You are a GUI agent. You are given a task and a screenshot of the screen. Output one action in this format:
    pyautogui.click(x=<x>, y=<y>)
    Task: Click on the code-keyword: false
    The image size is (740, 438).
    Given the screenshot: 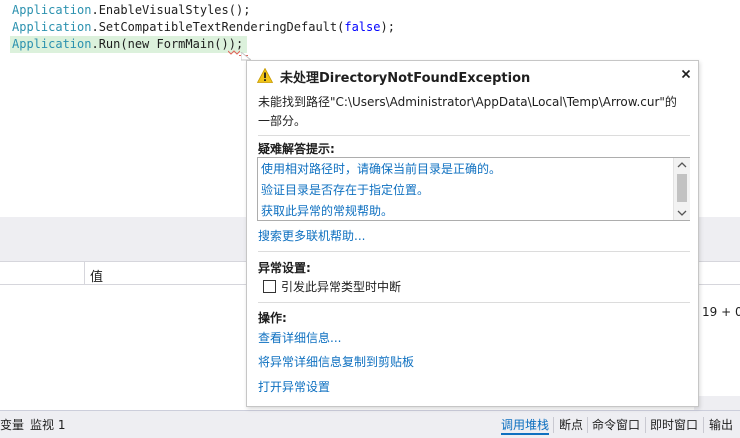 What is the action you would take?
    pyautogui.click(x=362, y=27)
    